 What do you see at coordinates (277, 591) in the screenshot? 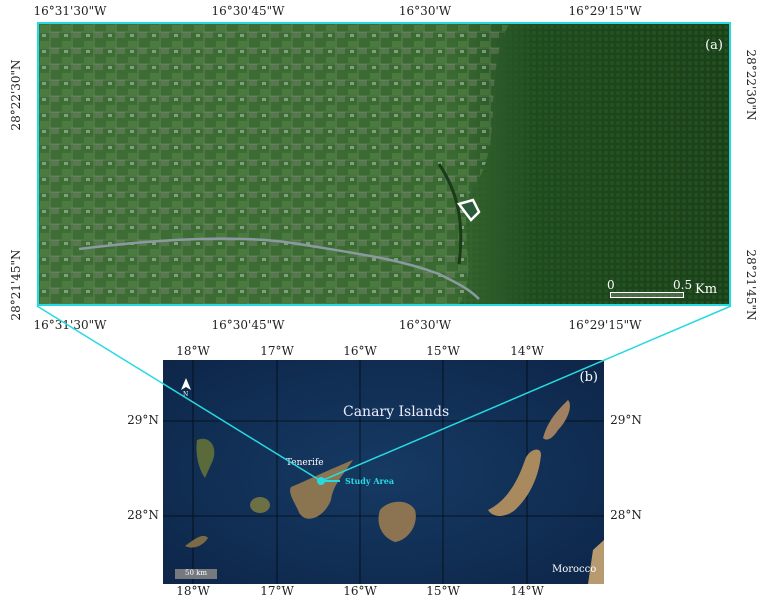
I see `panel-b-bottom-tick: 17°W` at bounding box center [277, 591].